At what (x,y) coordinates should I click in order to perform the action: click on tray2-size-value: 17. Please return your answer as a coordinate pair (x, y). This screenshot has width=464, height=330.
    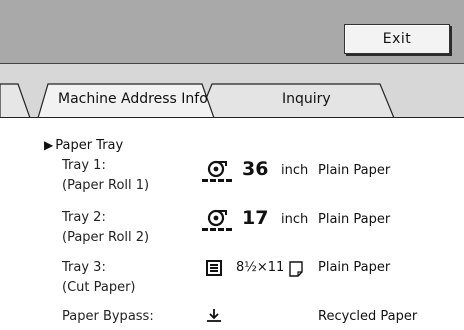
    Looking at the image, I should click on (255, 218).